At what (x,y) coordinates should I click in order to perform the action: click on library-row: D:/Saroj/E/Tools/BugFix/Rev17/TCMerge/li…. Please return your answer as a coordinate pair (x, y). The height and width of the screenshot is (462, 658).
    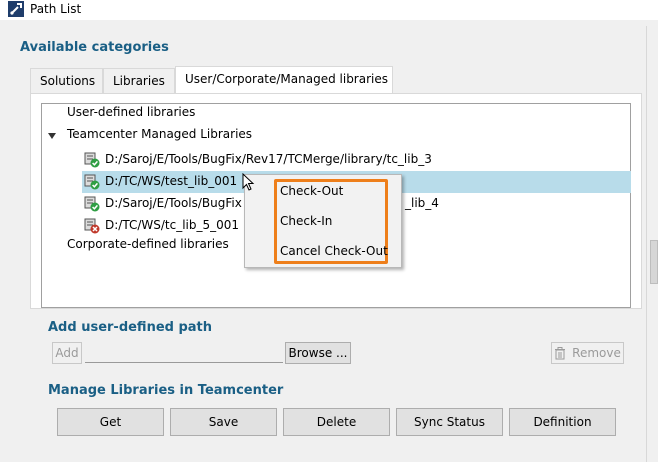
    Looking at the image, I should click on (357, 160).